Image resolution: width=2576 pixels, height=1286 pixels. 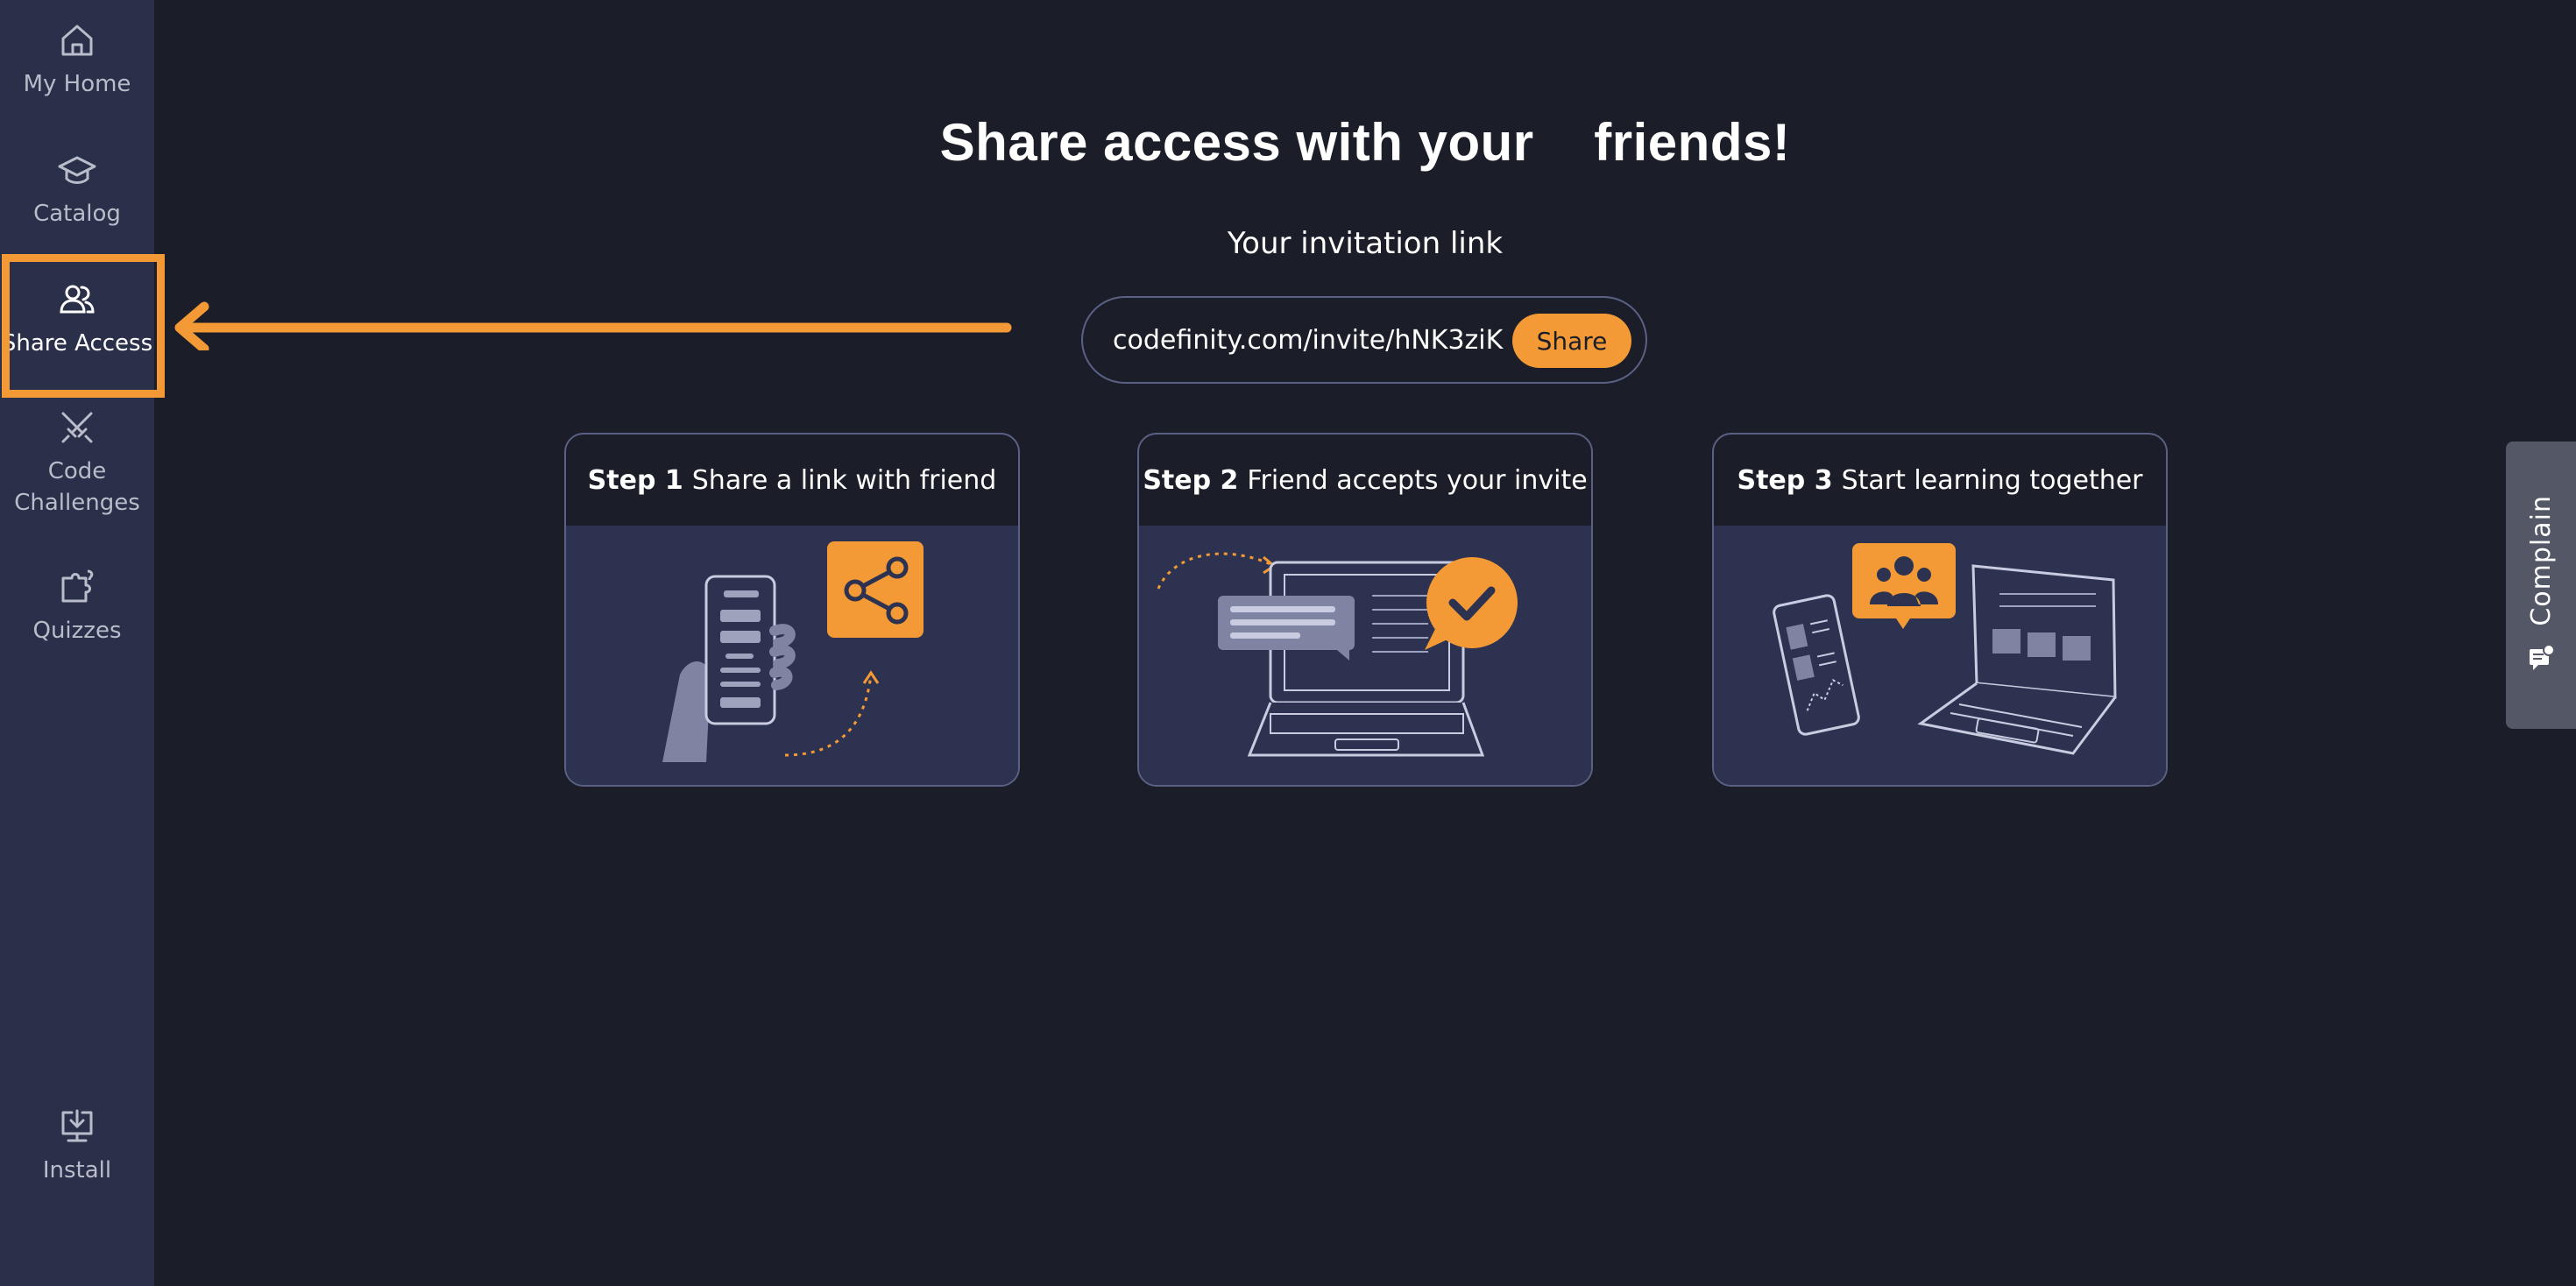 I want to click on invitation-link-text: codefinity.com/invite/hNK3ziK, so click(x=1308, y=340).